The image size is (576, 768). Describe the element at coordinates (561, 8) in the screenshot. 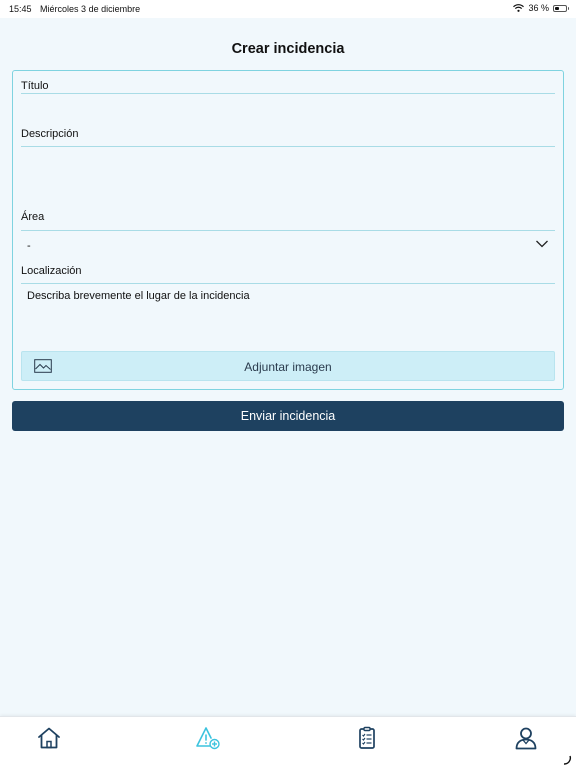

I see `battery-icon` at that location.